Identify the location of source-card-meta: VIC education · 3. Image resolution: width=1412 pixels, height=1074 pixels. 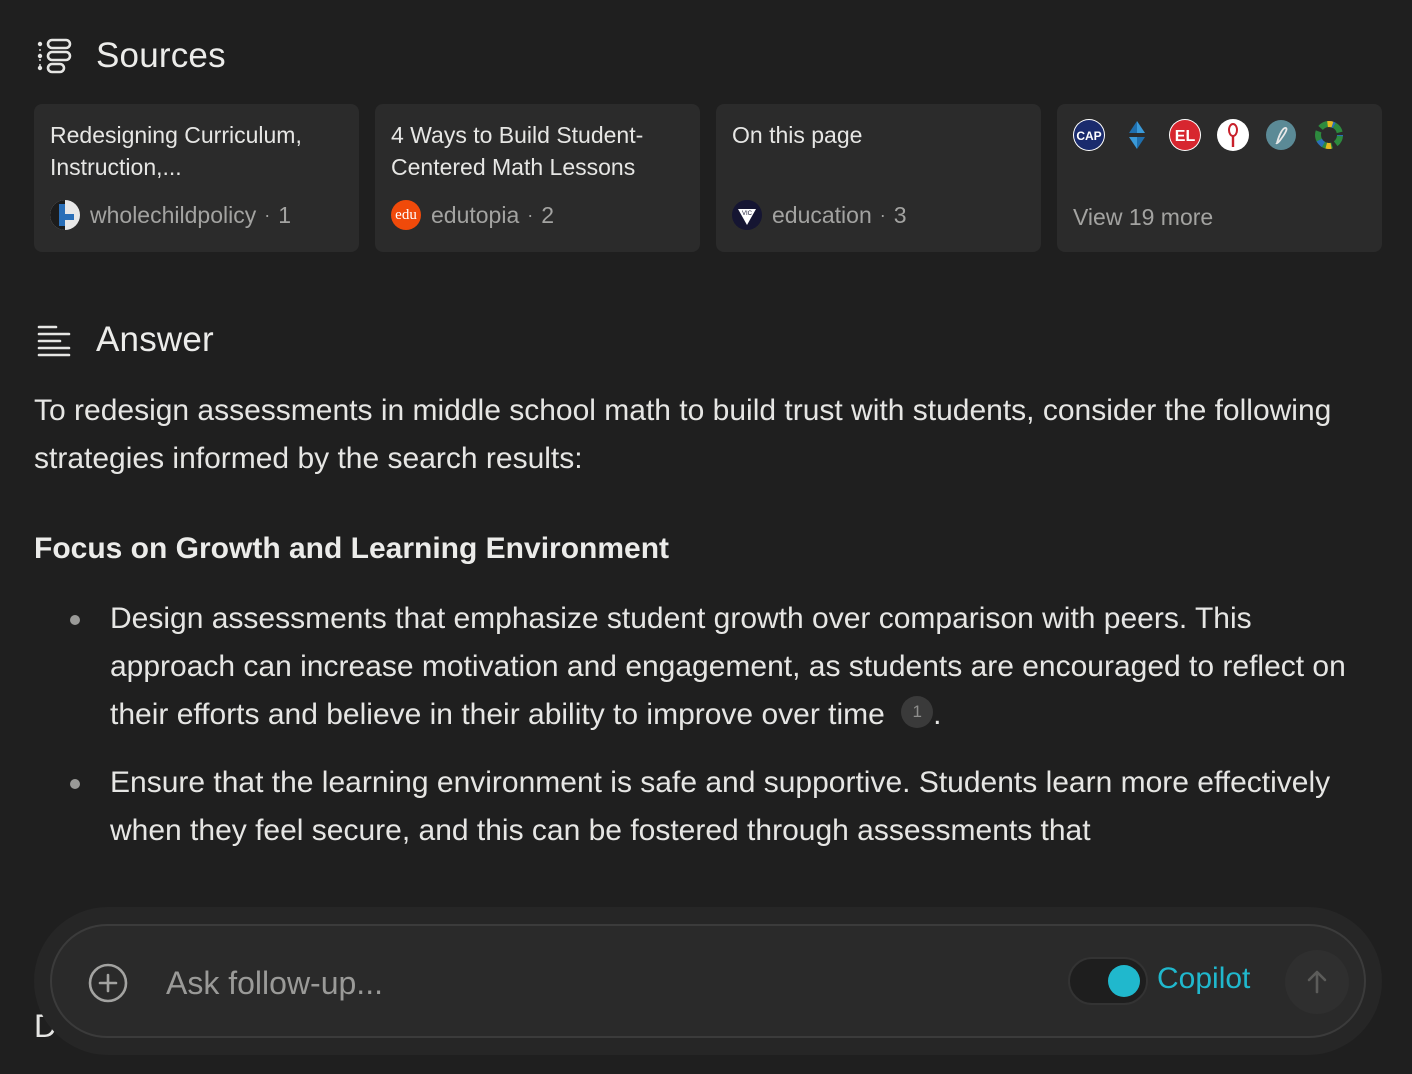
(819, 215).